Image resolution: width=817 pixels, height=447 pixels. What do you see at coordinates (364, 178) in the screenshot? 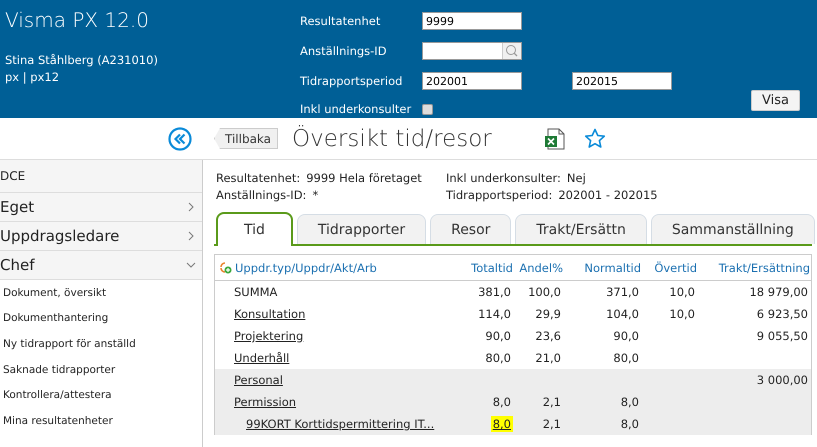
I see `summary-value: 9999 Hela företaget` at bounding box center [364, 178].